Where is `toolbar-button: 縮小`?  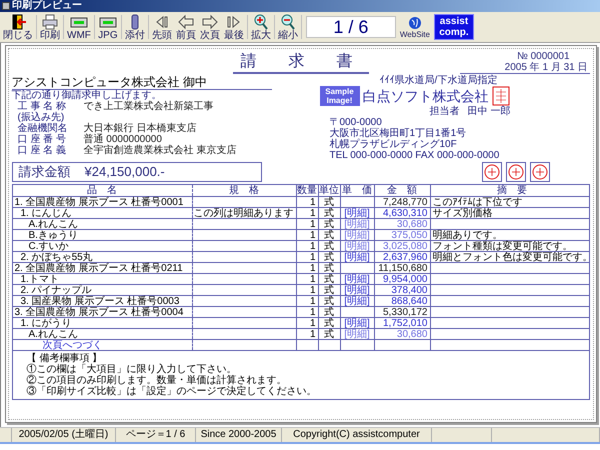
toolbar-button: 縮小 is located at coordinates (287, 27).